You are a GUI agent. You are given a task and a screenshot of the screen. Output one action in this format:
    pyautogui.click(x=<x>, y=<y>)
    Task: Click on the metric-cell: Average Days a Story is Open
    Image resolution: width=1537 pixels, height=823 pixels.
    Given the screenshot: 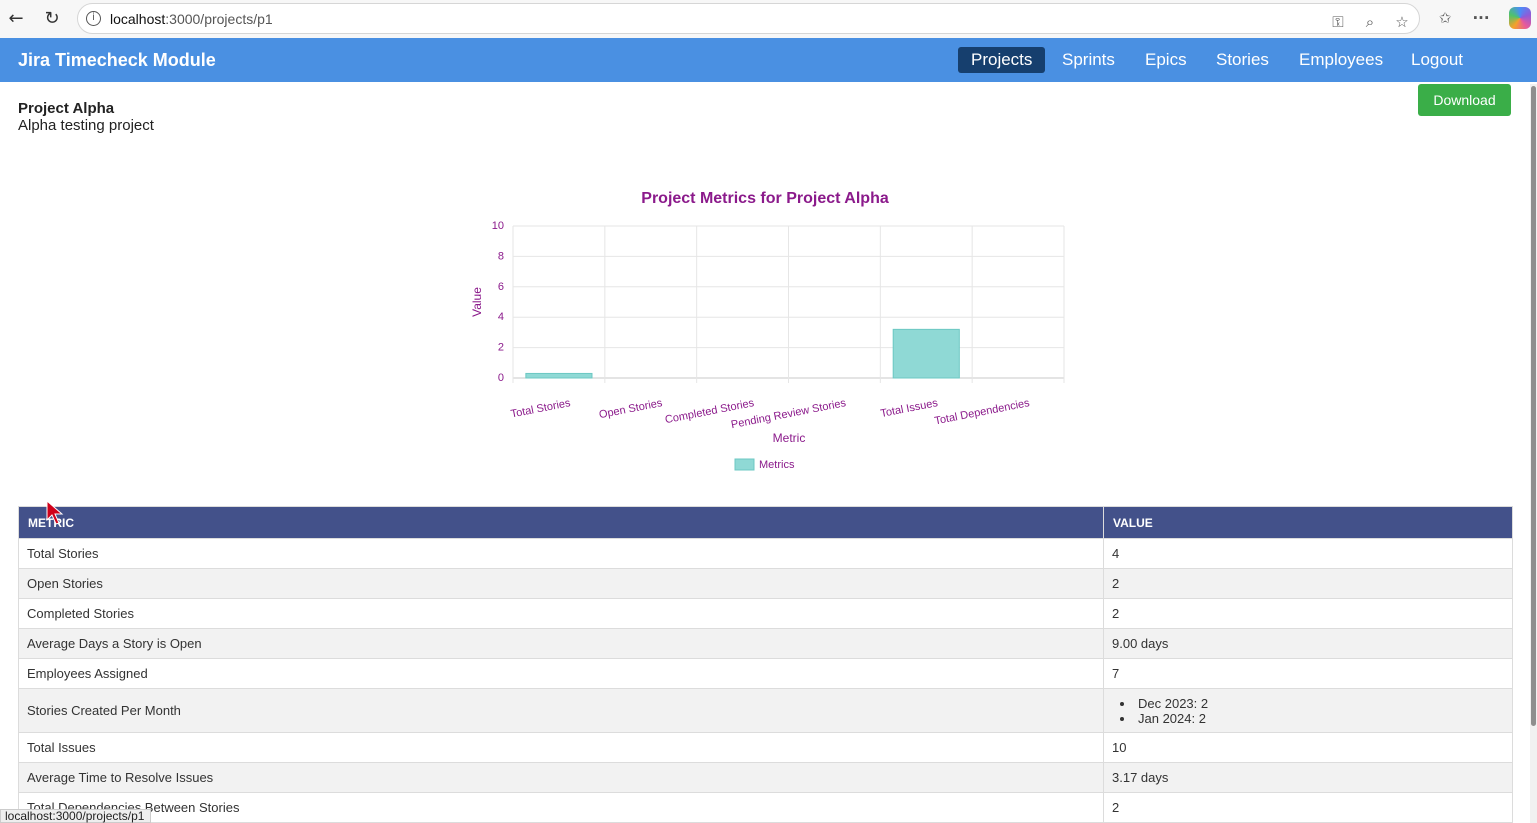 What is the action you would take?
    pyautogui.click(x=561, y=643)
    